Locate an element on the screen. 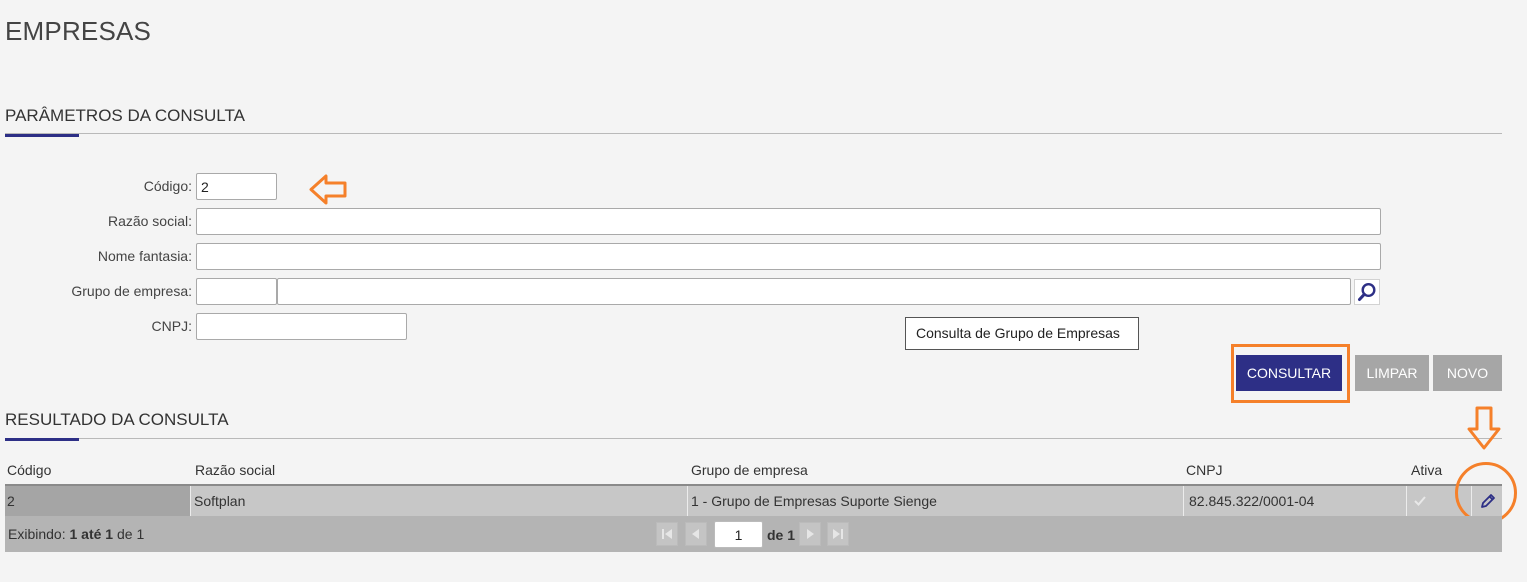 The image size is (1527, 582). codigo-label: Código: is located at coordinates (167, 186).